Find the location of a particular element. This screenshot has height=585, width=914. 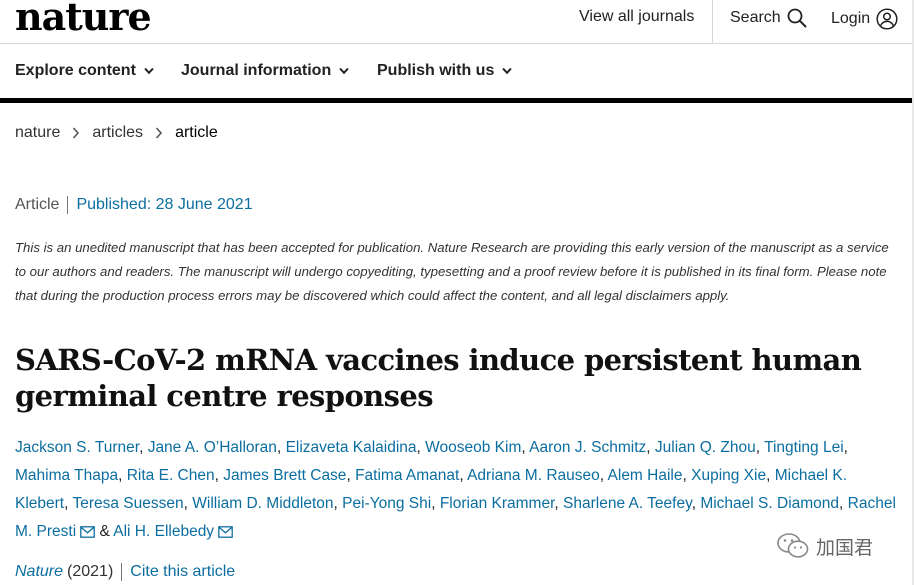

author-link: James Brett Case is located at coordinates (284, 475).